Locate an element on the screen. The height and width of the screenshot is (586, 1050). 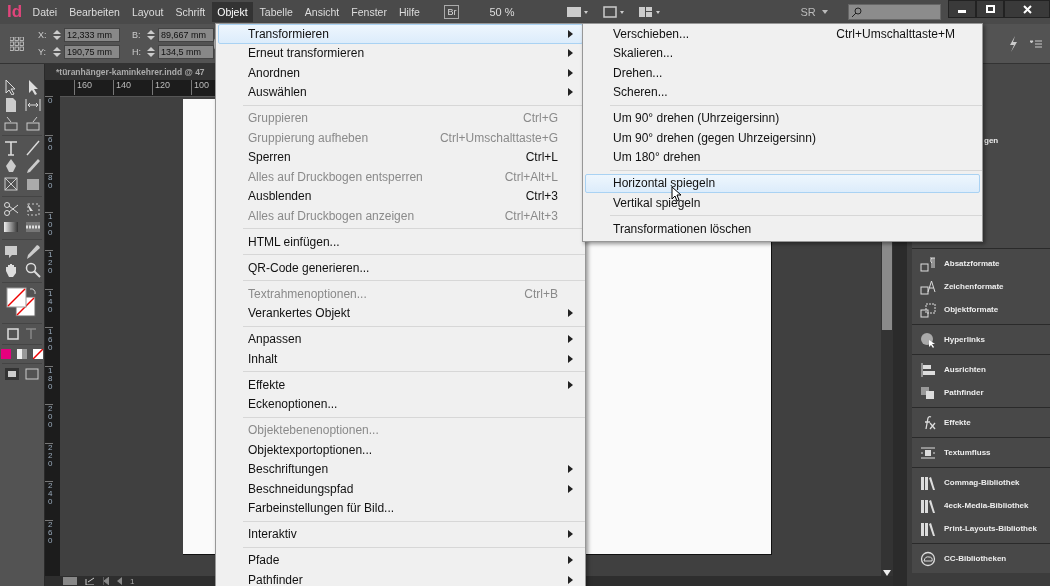
panel-menu-icon is located at coordinates (1036, 43).